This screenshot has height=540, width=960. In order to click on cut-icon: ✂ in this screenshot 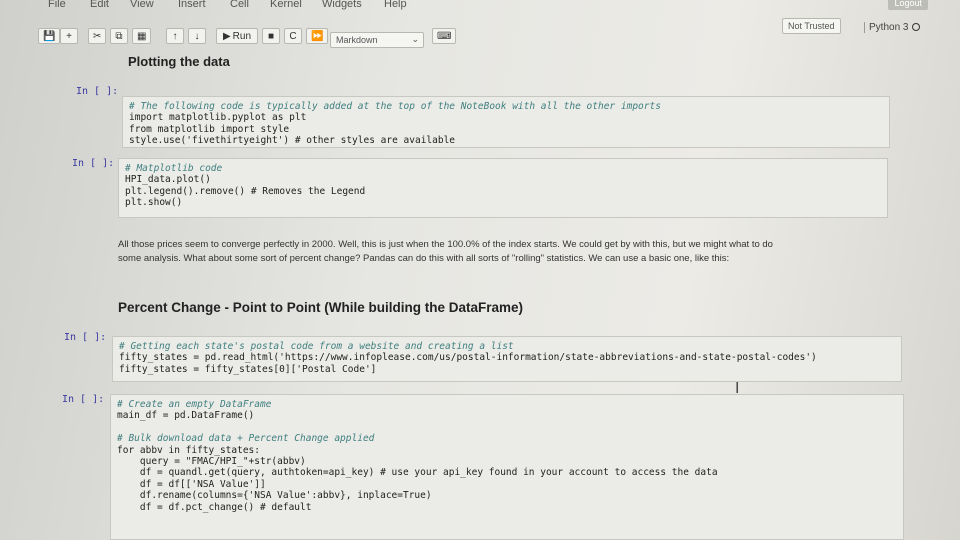, I will do `click(97, 36)`.